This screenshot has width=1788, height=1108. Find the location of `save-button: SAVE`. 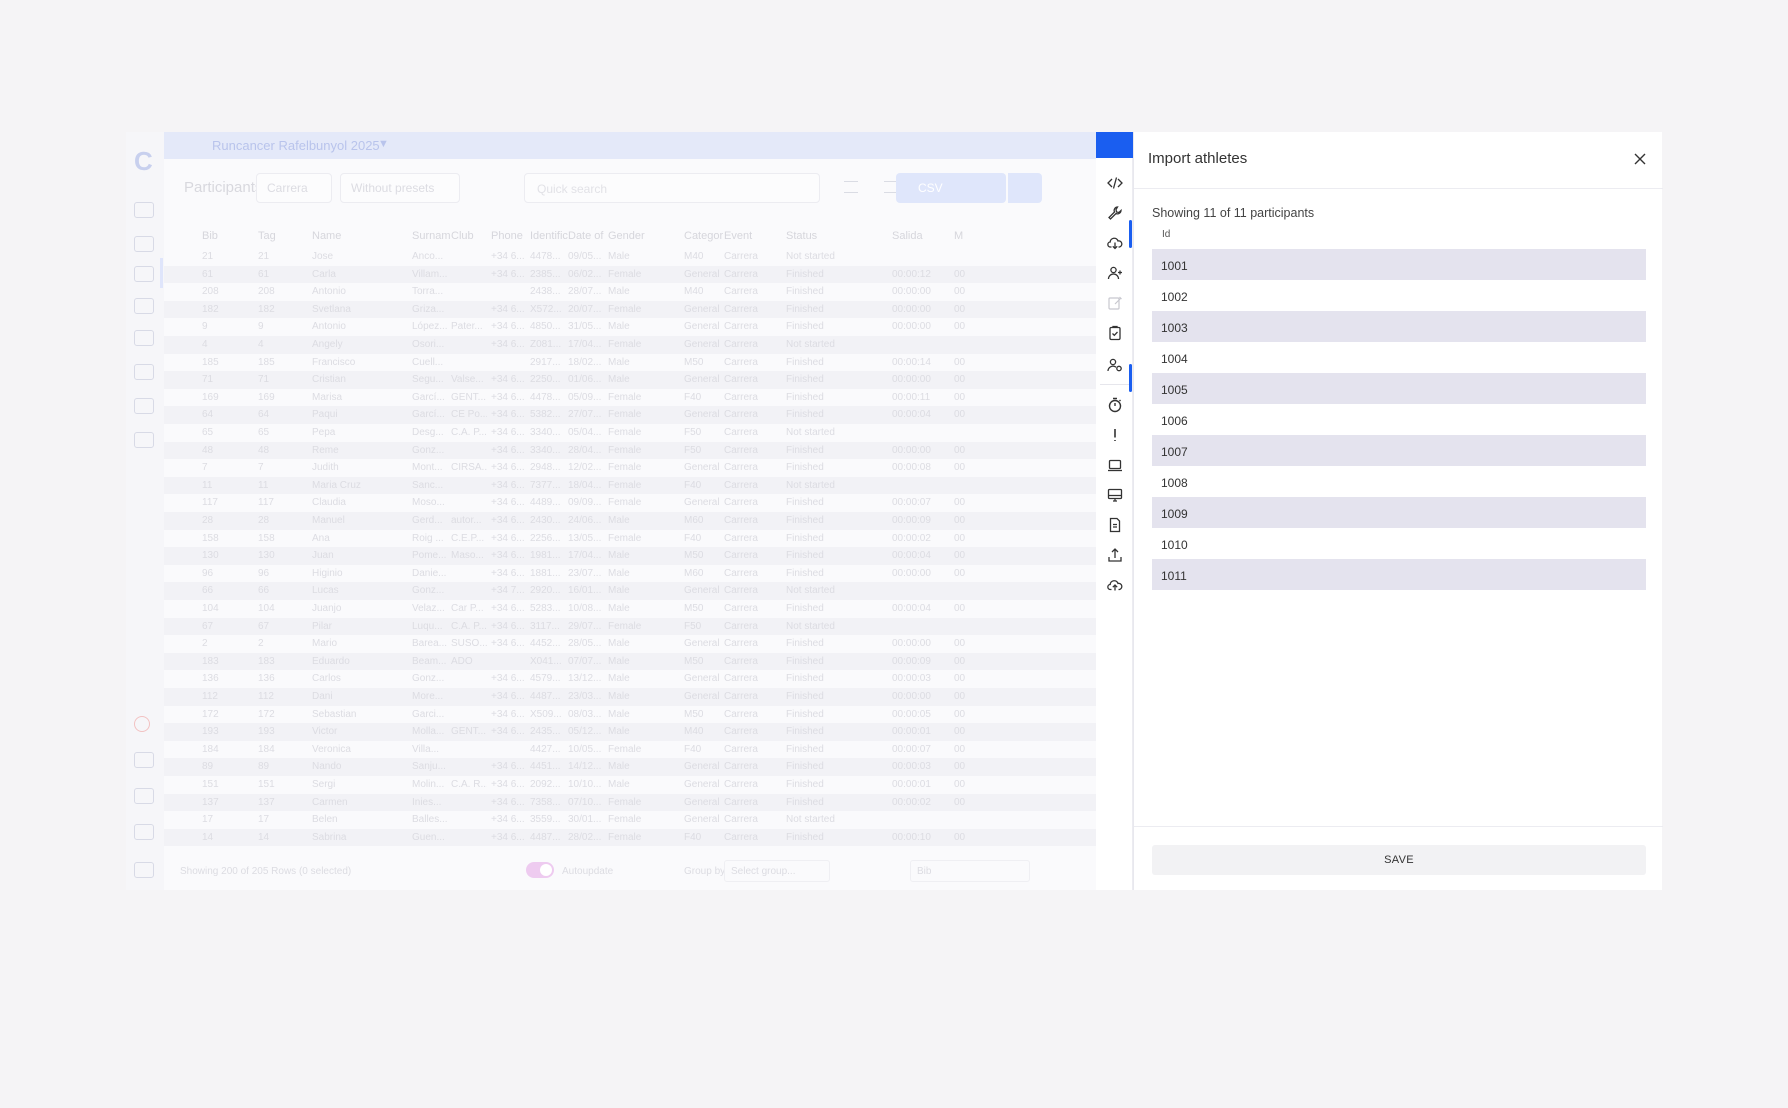

save-button: SAVE is located at coordinates (1399, 860).